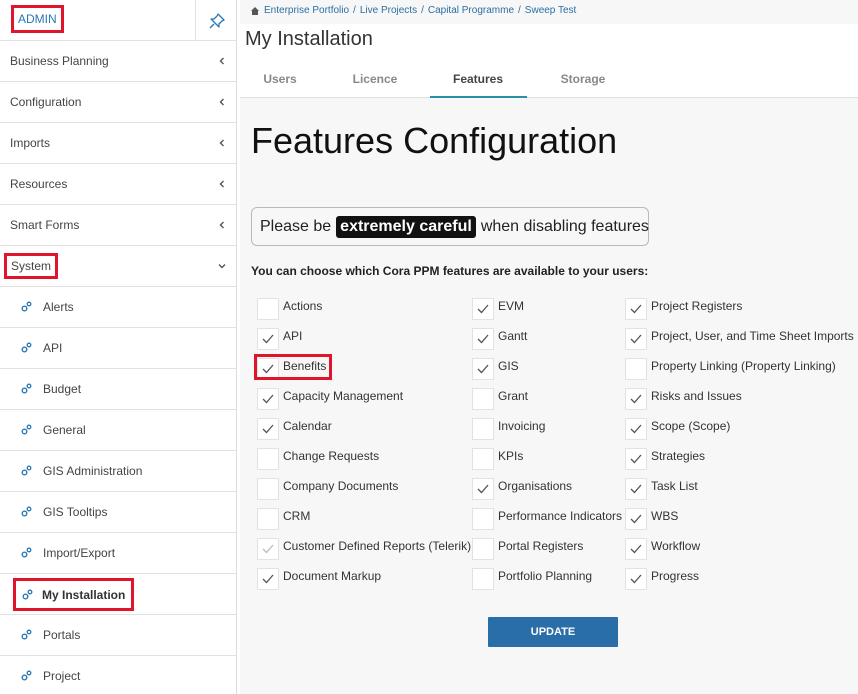 The image size is (858, 694). What do you see at coordinates (522, 426) in the screenshot?
I see `feature-label: Invoicing` at bounding box center [522, 426].